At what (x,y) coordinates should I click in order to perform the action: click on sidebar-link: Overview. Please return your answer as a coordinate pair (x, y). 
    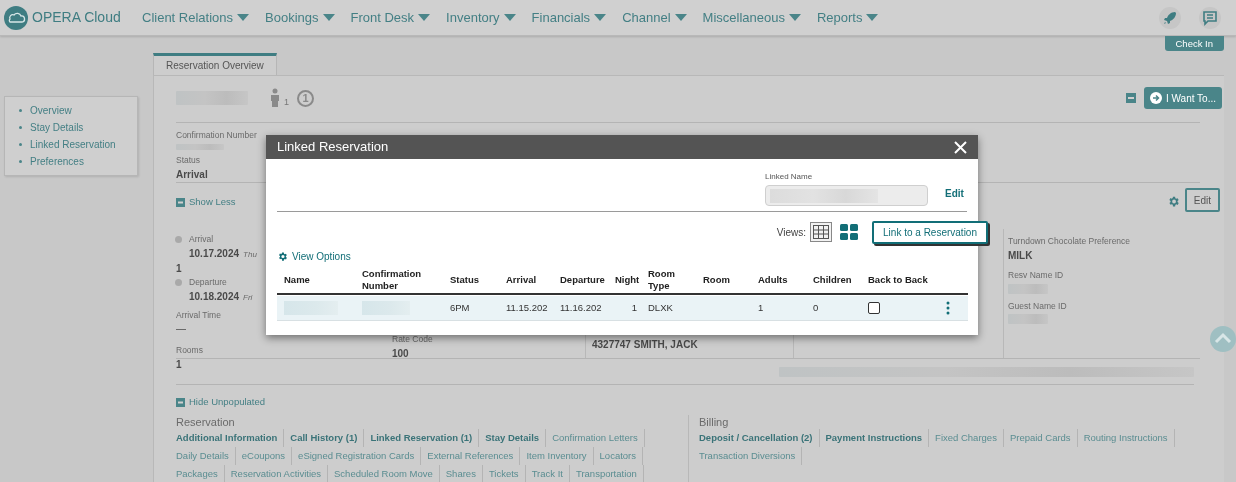
    Looking at the image, I should click on (51, 110).